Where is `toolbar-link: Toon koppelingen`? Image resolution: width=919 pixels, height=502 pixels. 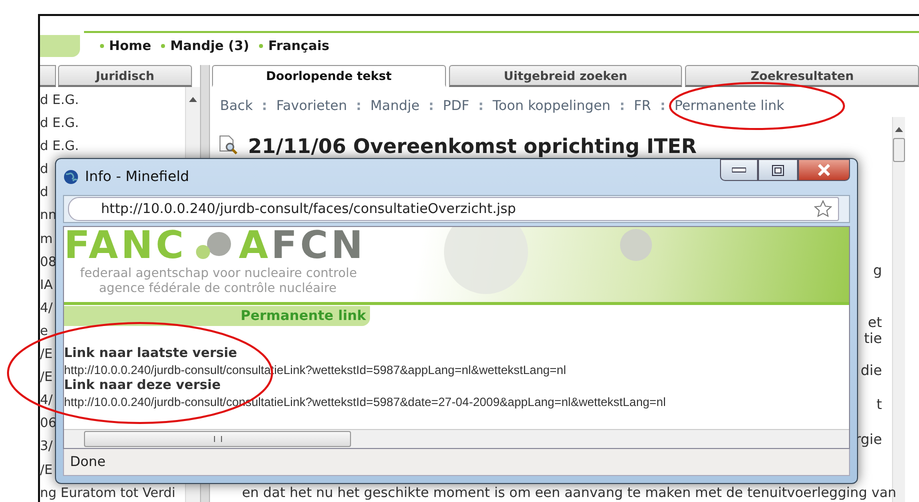 toolbar-link: Toon koppelingen is located at coordinates (551, 106).